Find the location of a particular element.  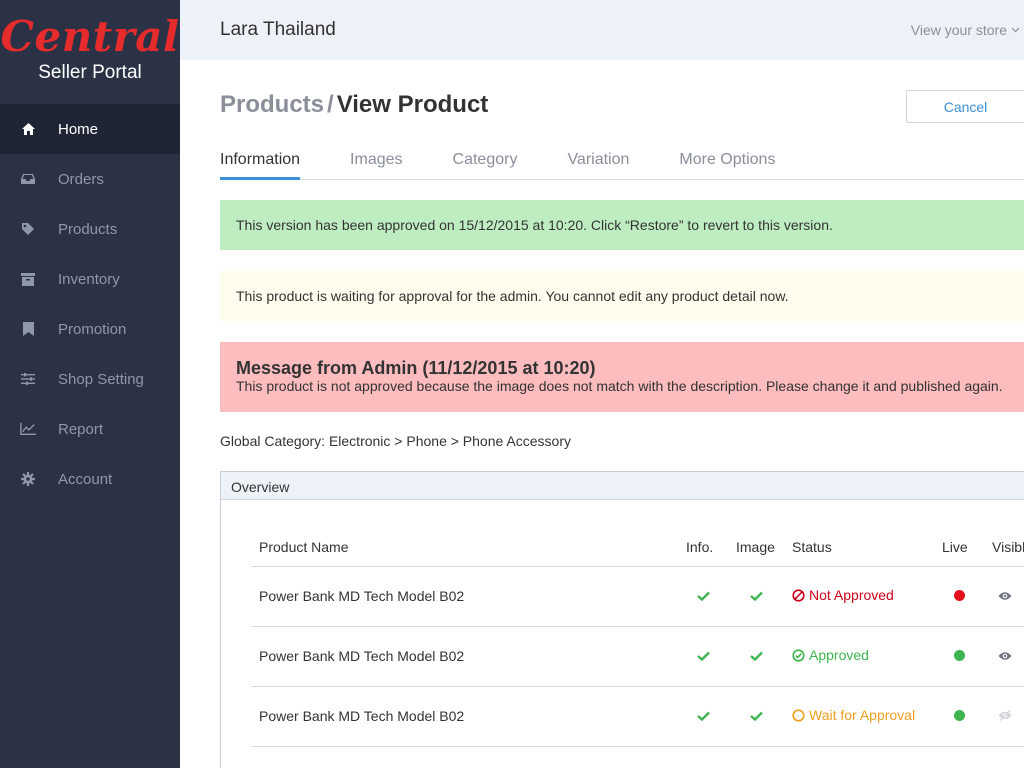

column-header-visible: Visible is located at coordinates (1004, 547).